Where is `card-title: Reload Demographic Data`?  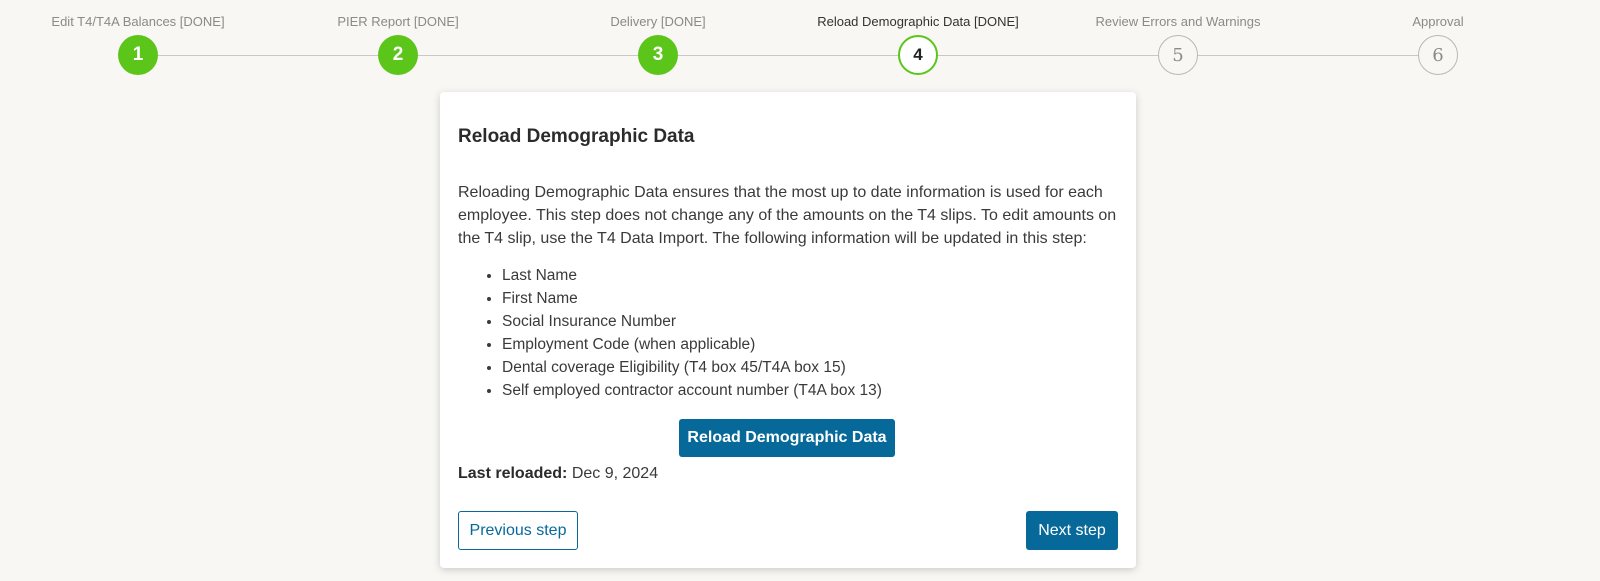
card-title: Reload Demographic Data is located at coordinates (576, 136).